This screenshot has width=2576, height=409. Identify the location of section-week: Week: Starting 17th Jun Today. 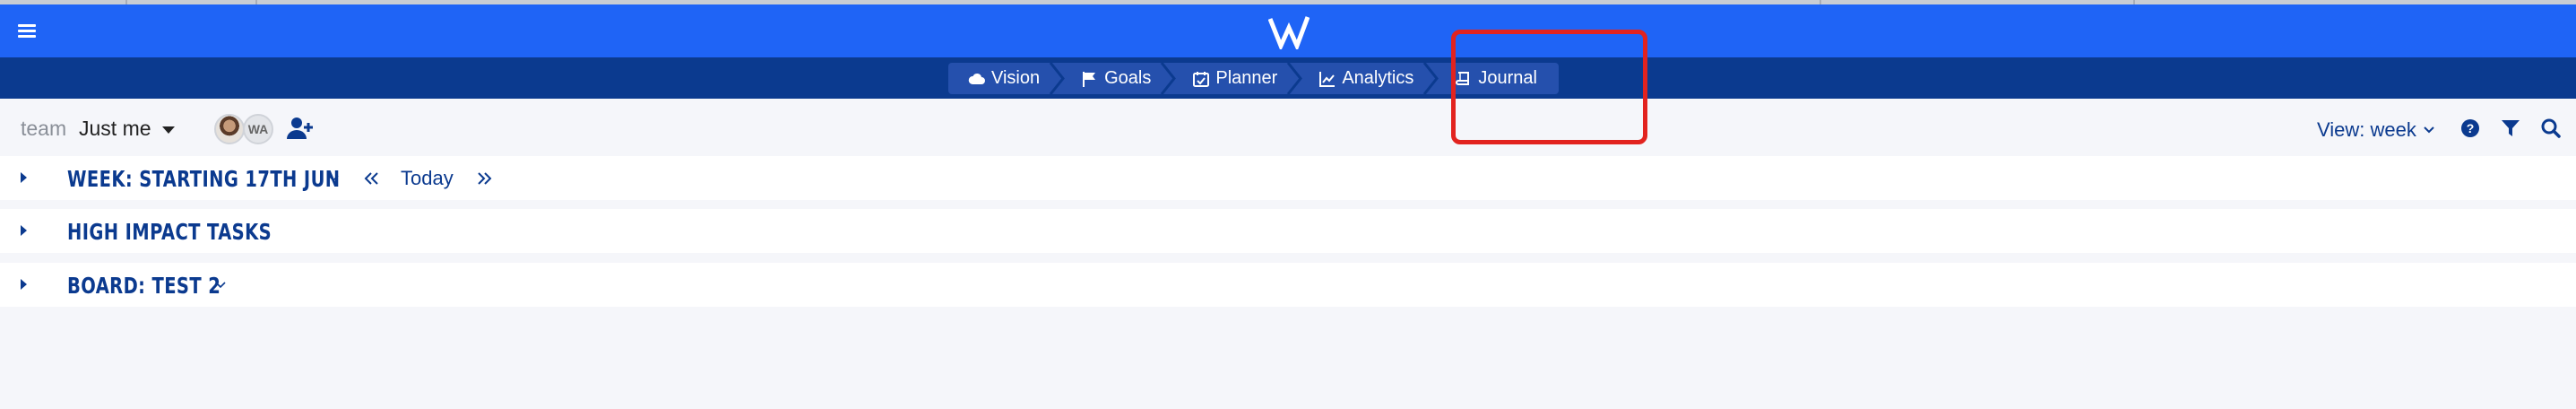
(1288, 178).